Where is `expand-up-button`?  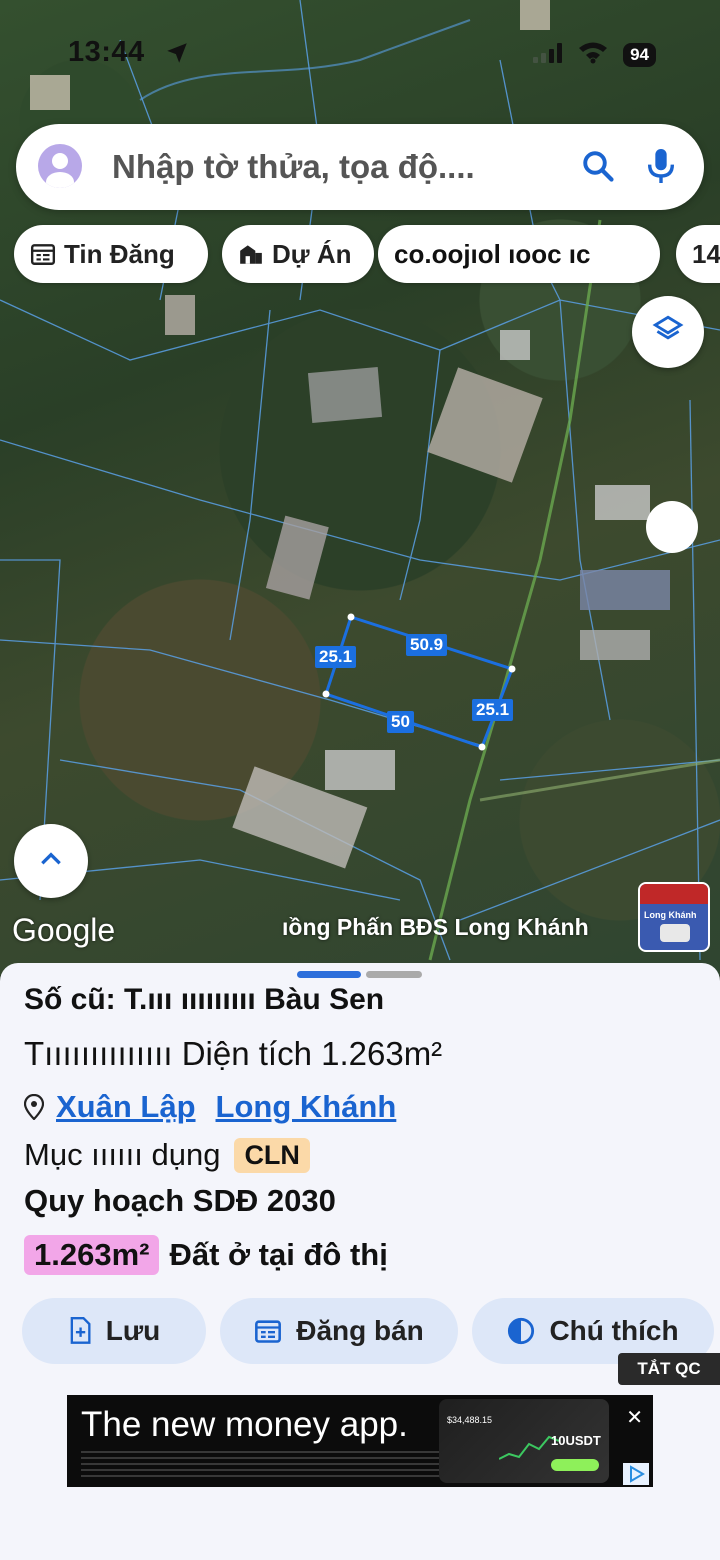 expand-up-button is located at coordinates (51, 861).